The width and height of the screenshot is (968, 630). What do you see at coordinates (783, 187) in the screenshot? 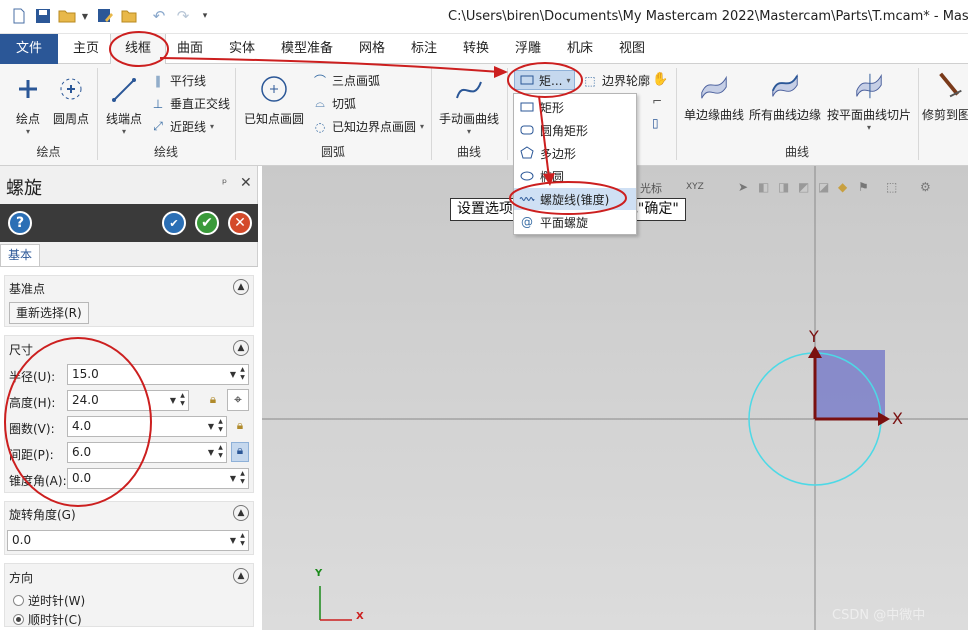
I see `face-select-icon: ◨` at bounding box center [783, 187].